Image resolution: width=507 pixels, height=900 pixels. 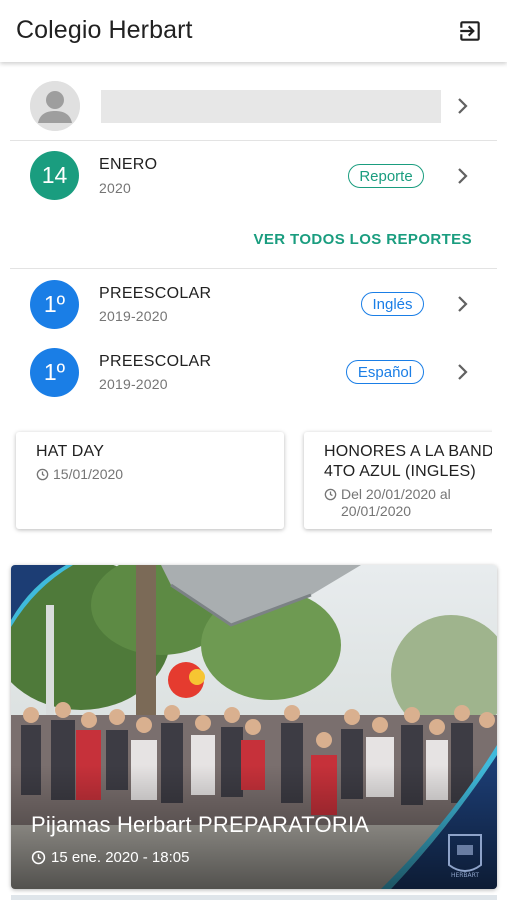 What do you see at coordinates (408, 461) in the screenshot?
I see `event-title: HONORES A LA BAND 4TO AZUL (INGLES)` at bounding box center [408, 461].